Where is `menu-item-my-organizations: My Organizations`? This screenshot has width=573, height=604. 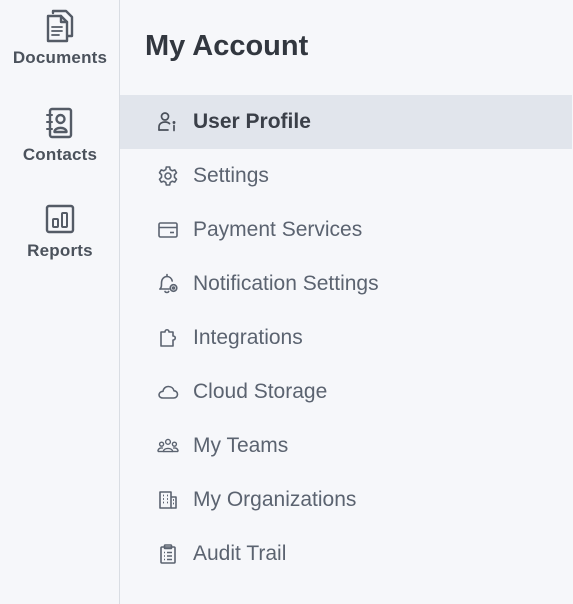 menu-item-my-organizations: My Organizations is located at coordinates (346, 500).